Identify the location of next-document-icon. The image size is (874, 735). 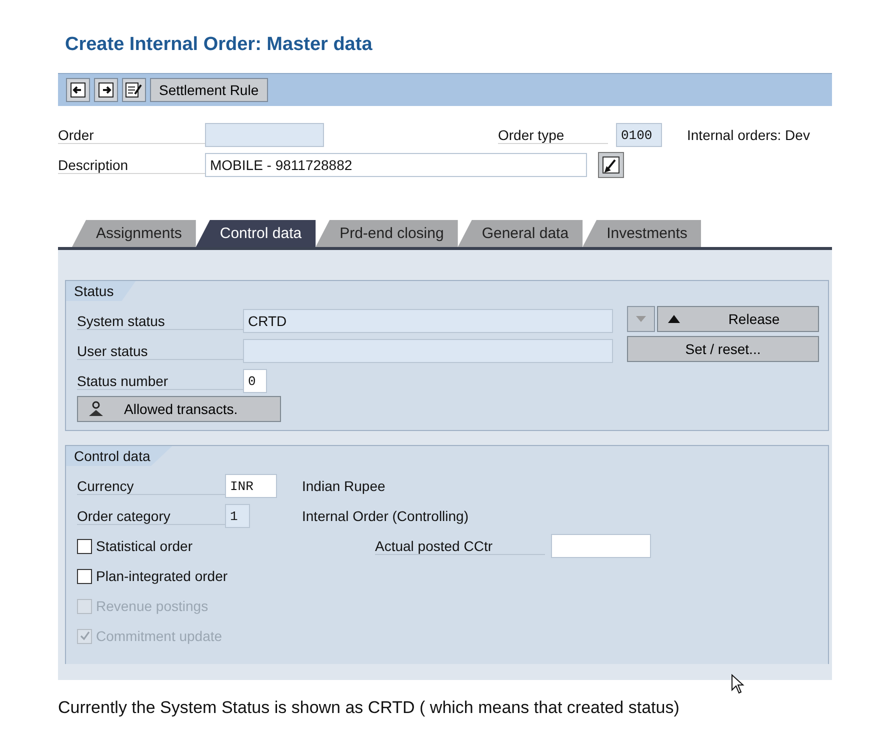
(106, 90).